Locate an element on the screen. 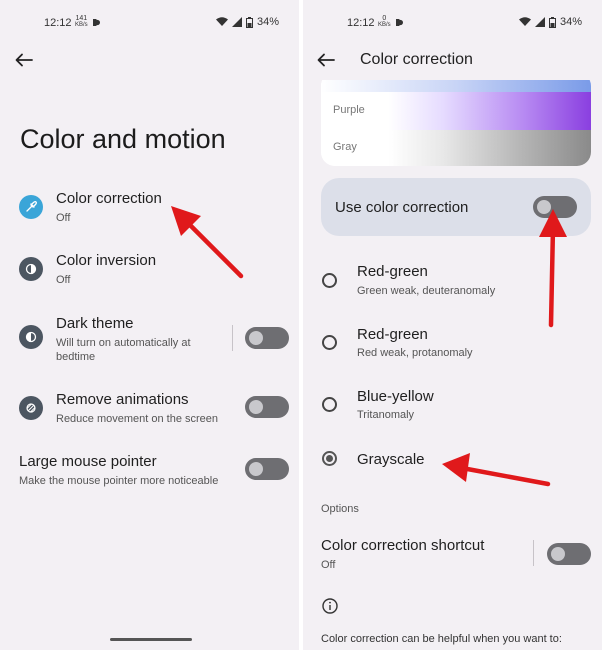 The image size is (602, 650). app-bar: 12:12 0 KB/s 34% Color correction is located at coordinates (452, 40).